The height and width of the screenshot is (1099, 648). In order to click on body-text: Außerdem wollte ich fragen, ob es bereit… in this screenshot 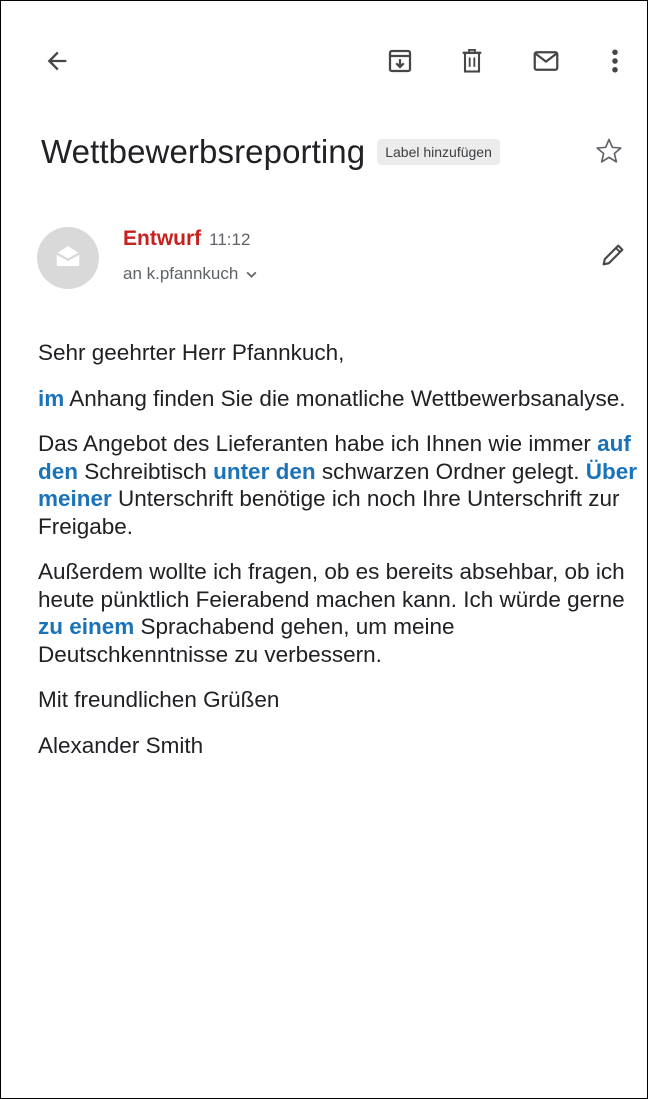, I will do `click(331, 585)`.